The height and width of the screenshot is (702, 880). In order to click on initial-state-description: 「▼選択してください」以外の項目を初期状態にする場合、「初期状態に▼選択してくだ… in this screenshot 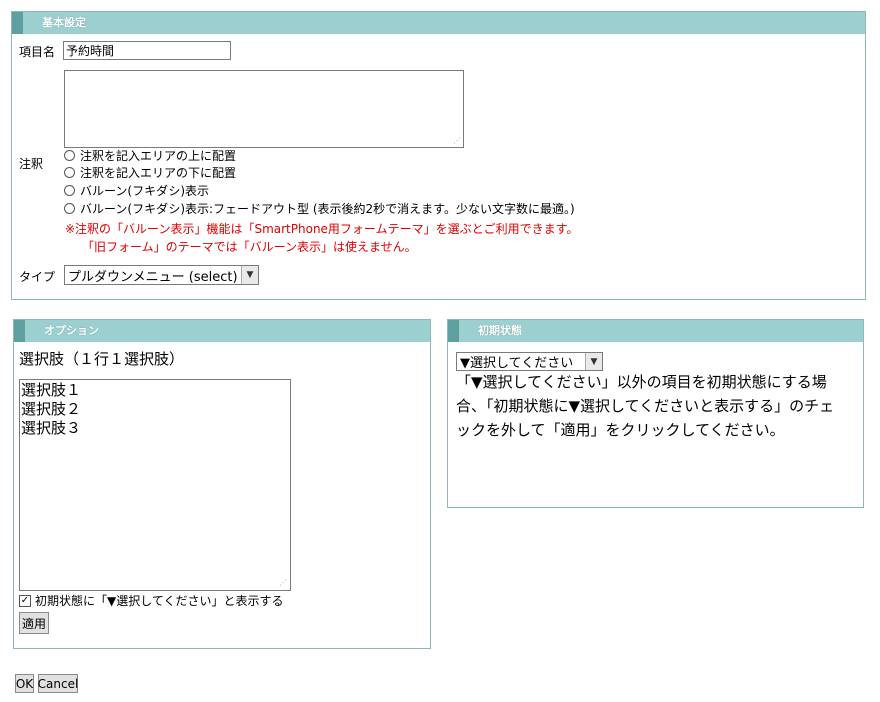, I will do `click(645, 406)`.